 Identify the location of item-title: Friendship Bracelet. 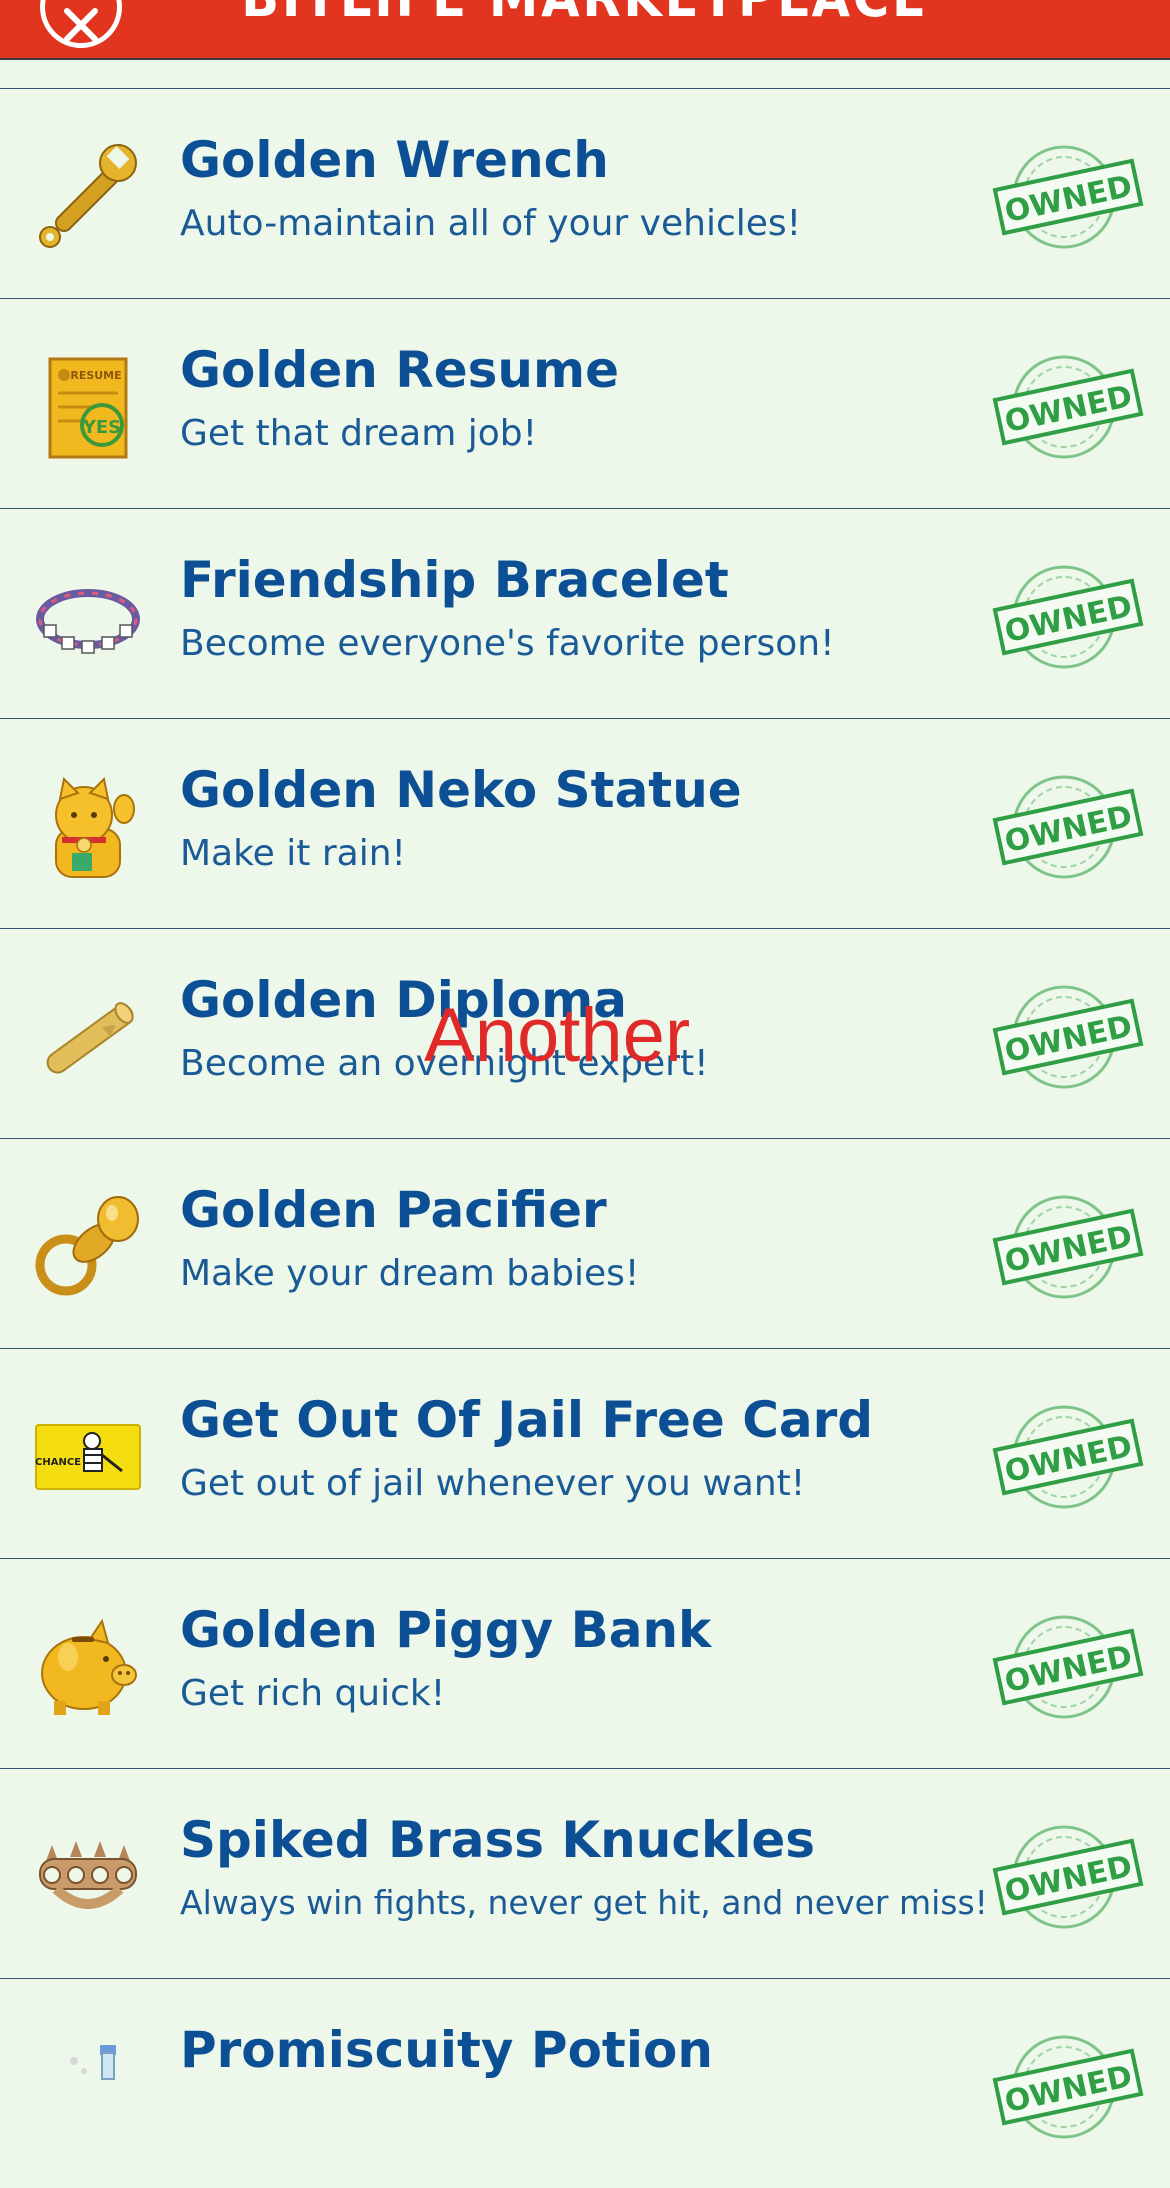
(454, 580).